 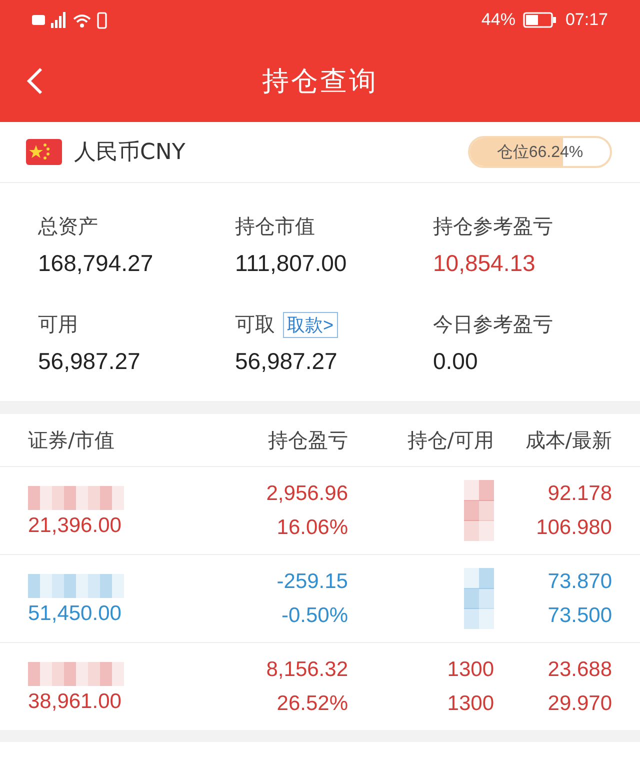 I want to click on column-header: 持仓盈亏, so click(x=307, y=440).